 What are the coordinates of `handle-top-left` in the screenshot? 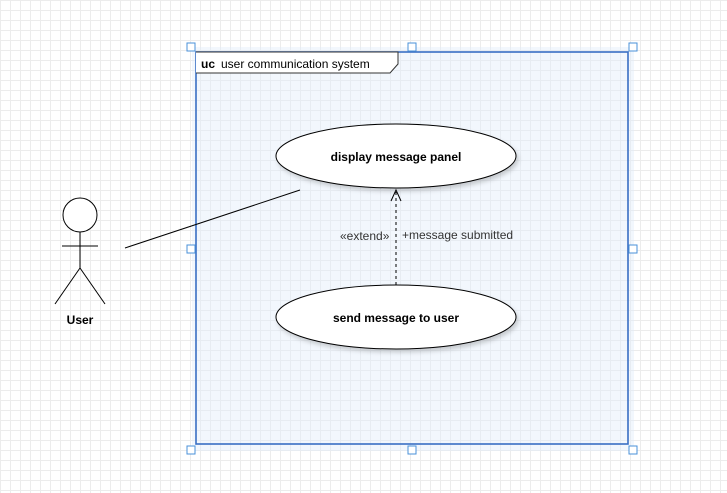 It's located at (191, 47).